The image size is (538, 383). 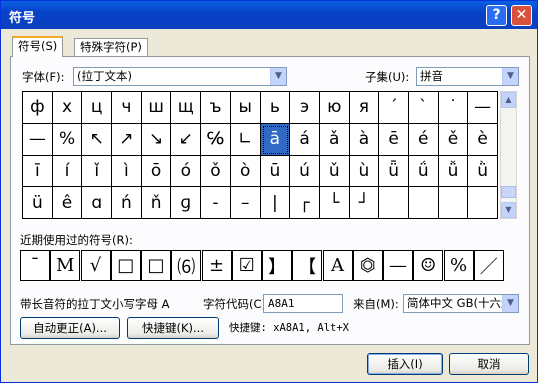 I want to click on symbol-cell: ǐ, so click(x=97, y=171).